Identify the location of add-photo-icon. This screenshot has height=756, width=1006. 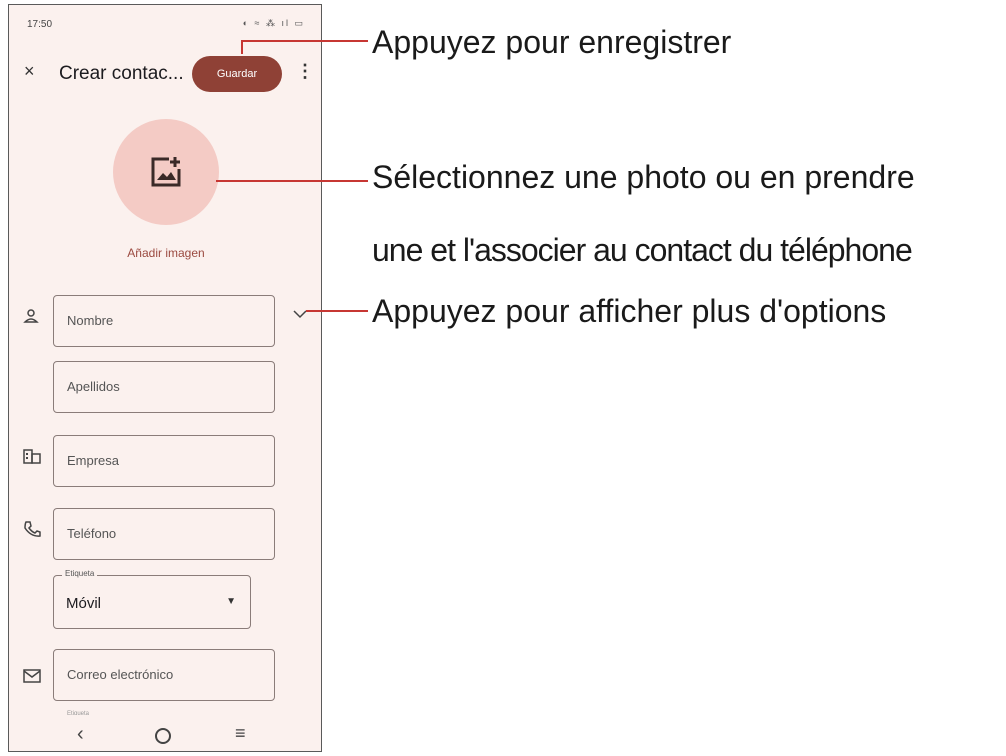
(166, 172).